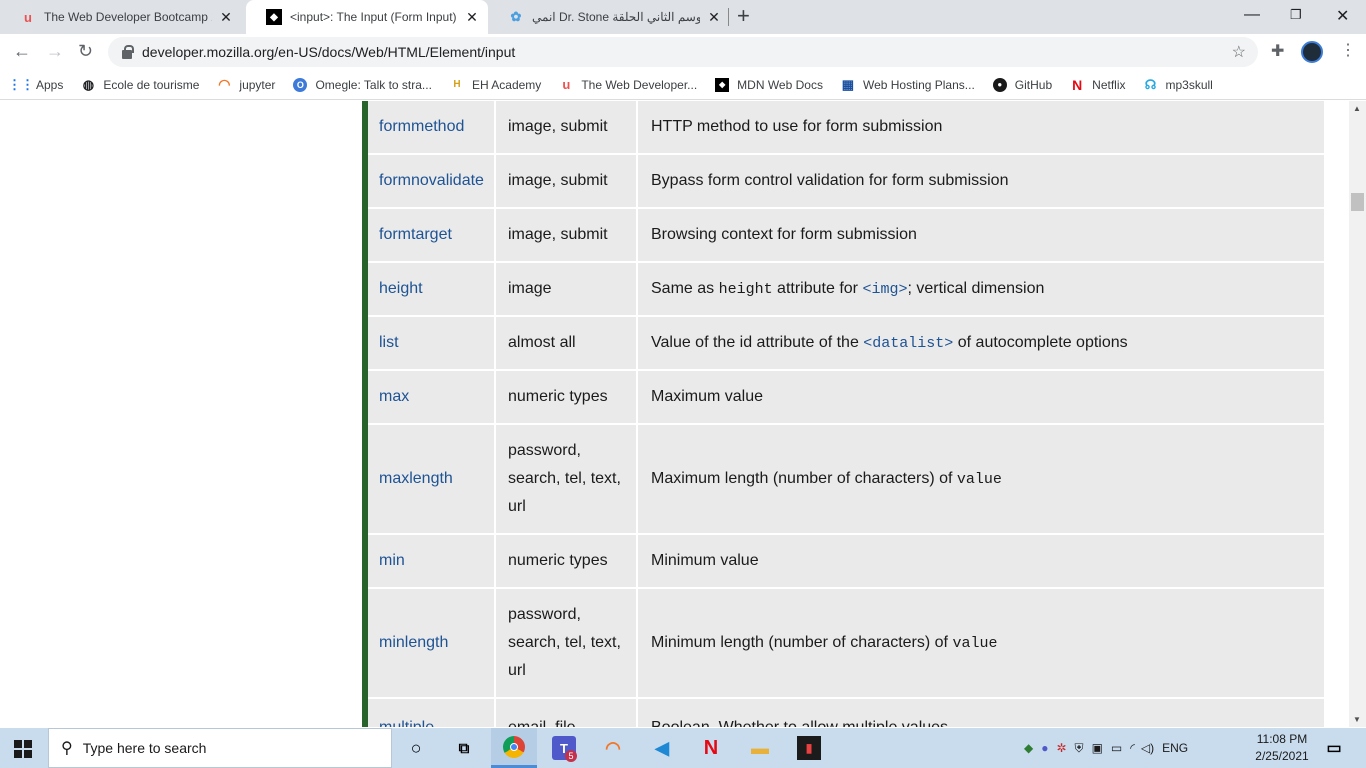  I want to click on language-indicator: ENG, so click(1175, 748).